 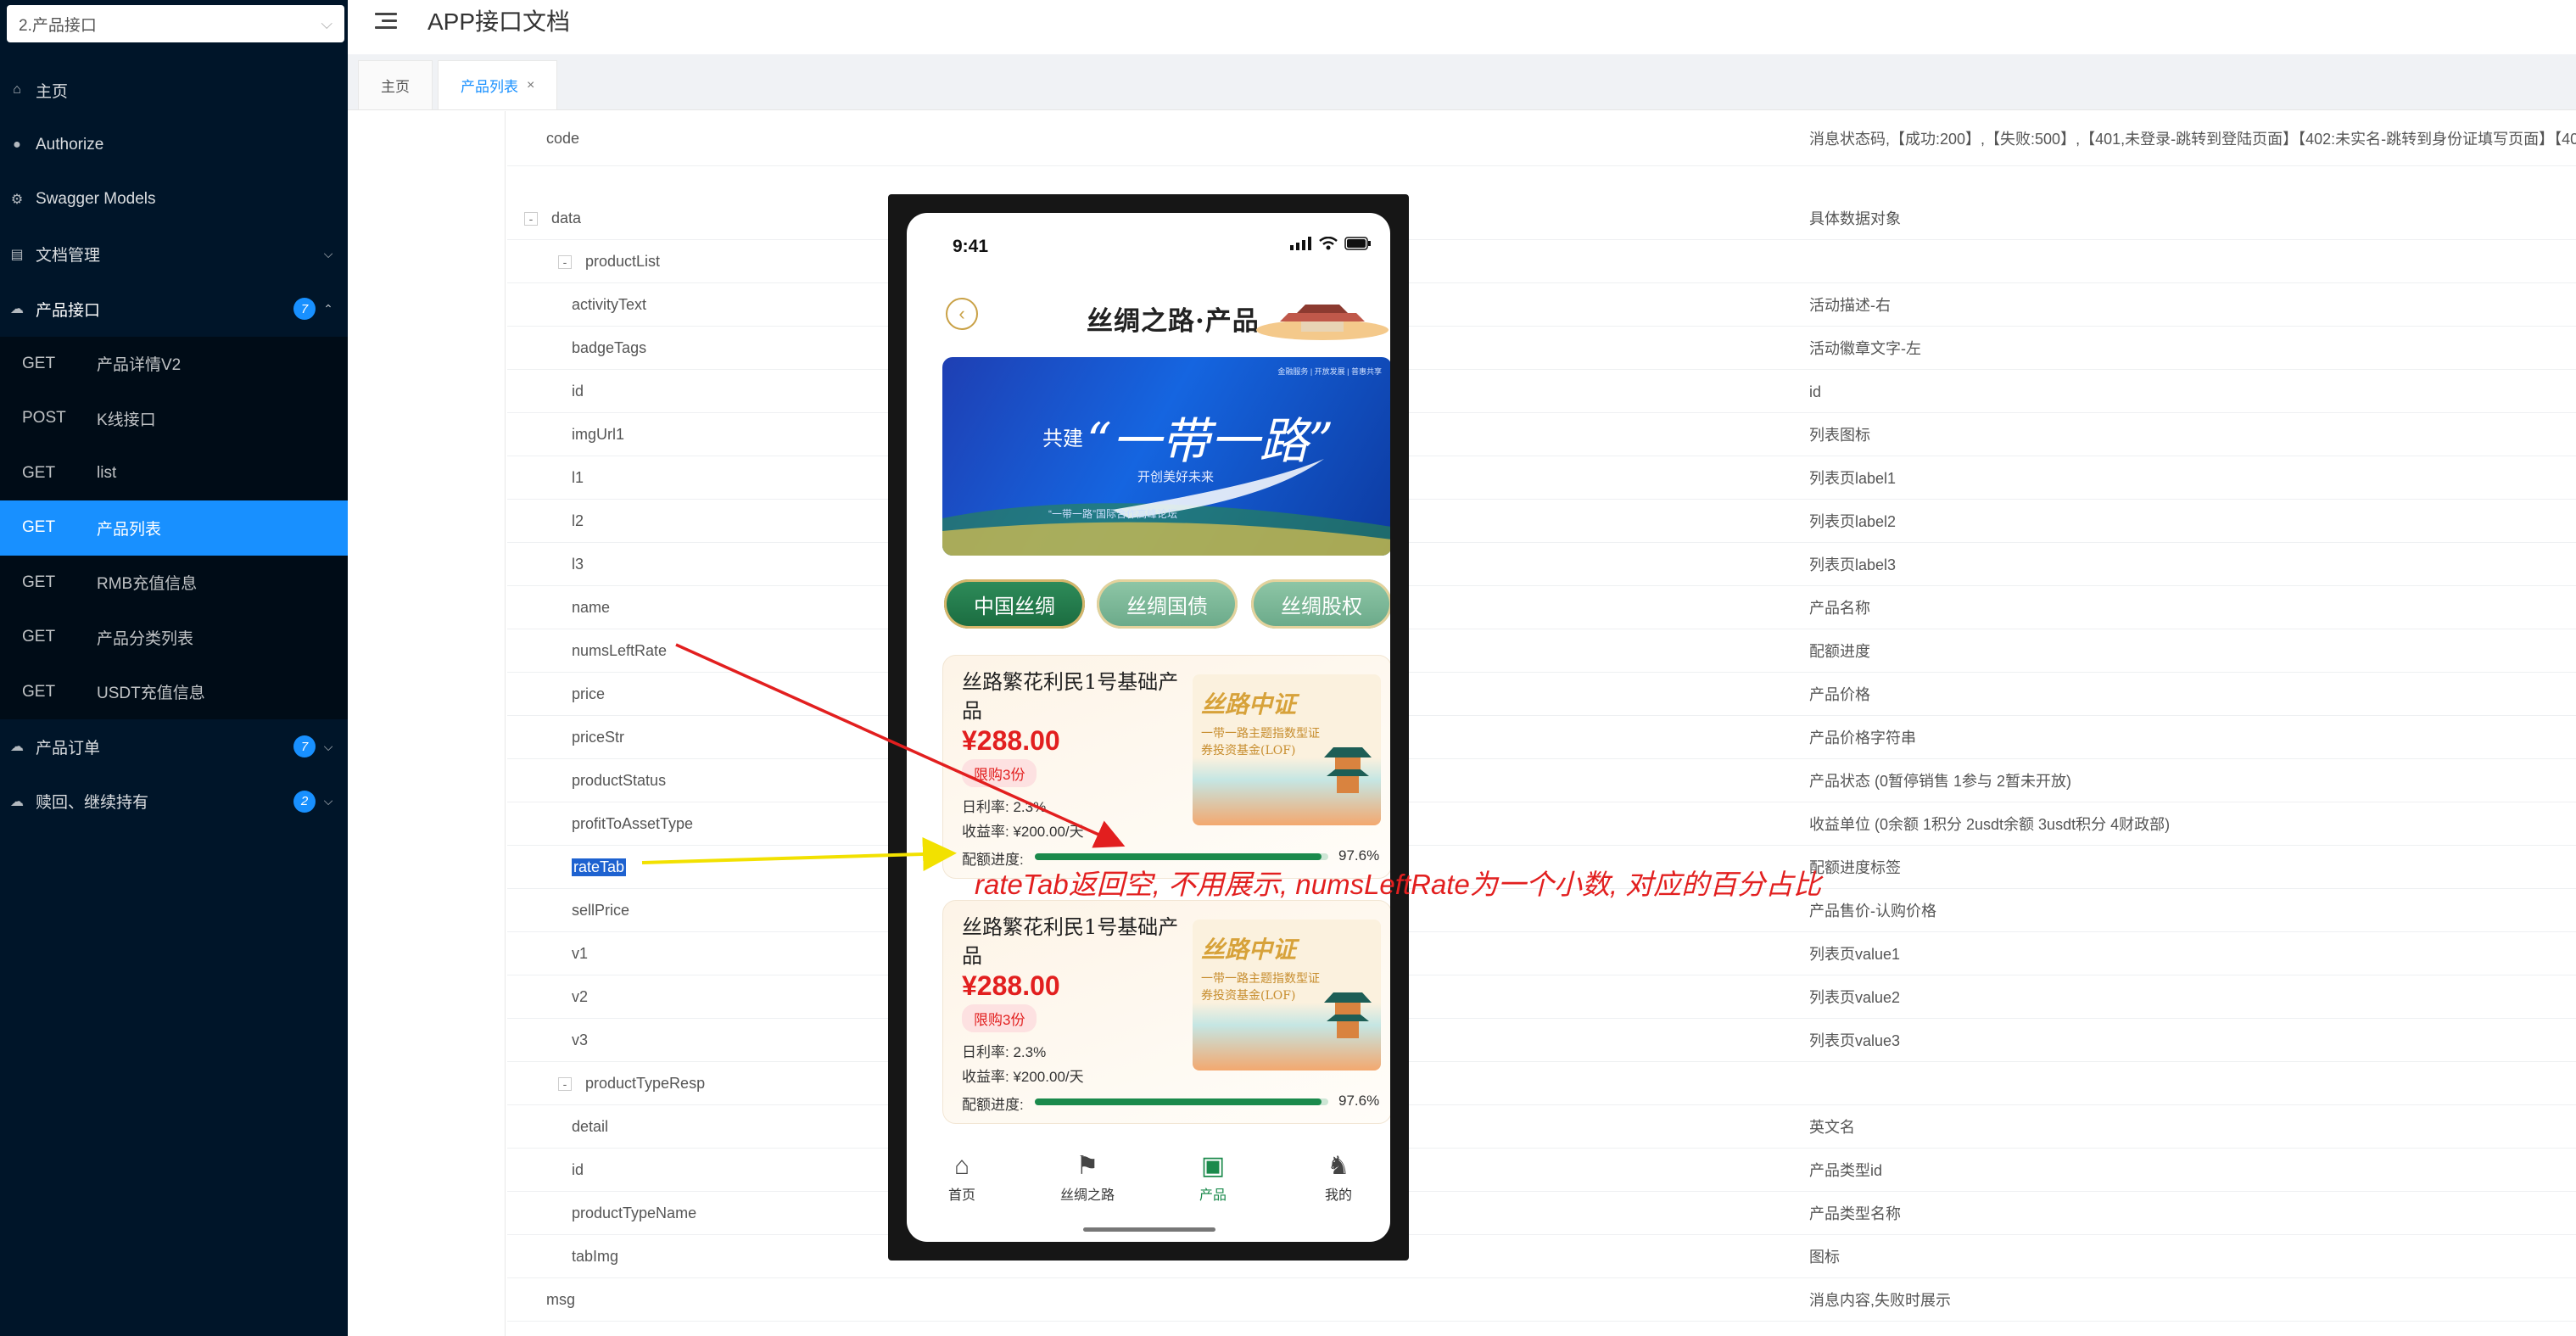 What do you see at coordinates (1331, 244) in the screenshot?
I see `status-icons` at bounding box center [1331, 244].